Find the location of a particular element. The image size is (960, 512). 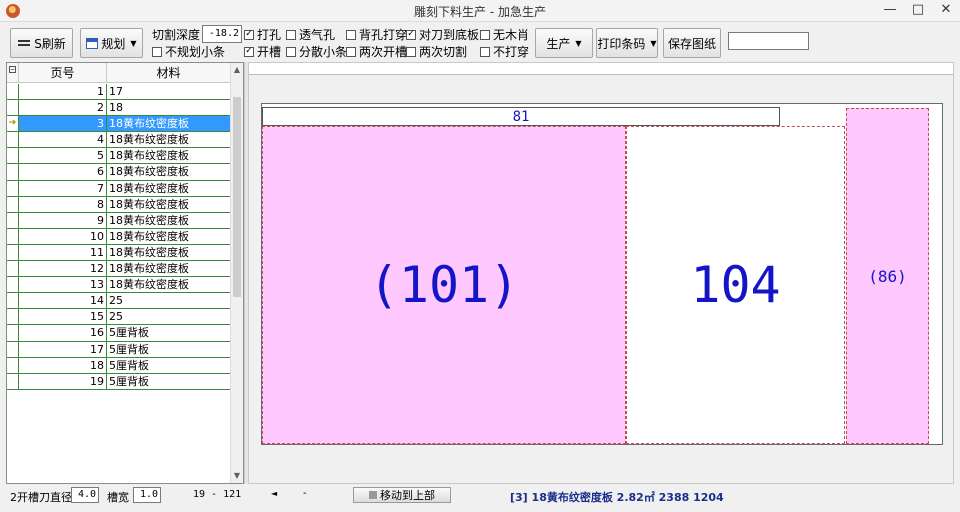

cell-page-number: 10 is located at coordinates (63, 236).